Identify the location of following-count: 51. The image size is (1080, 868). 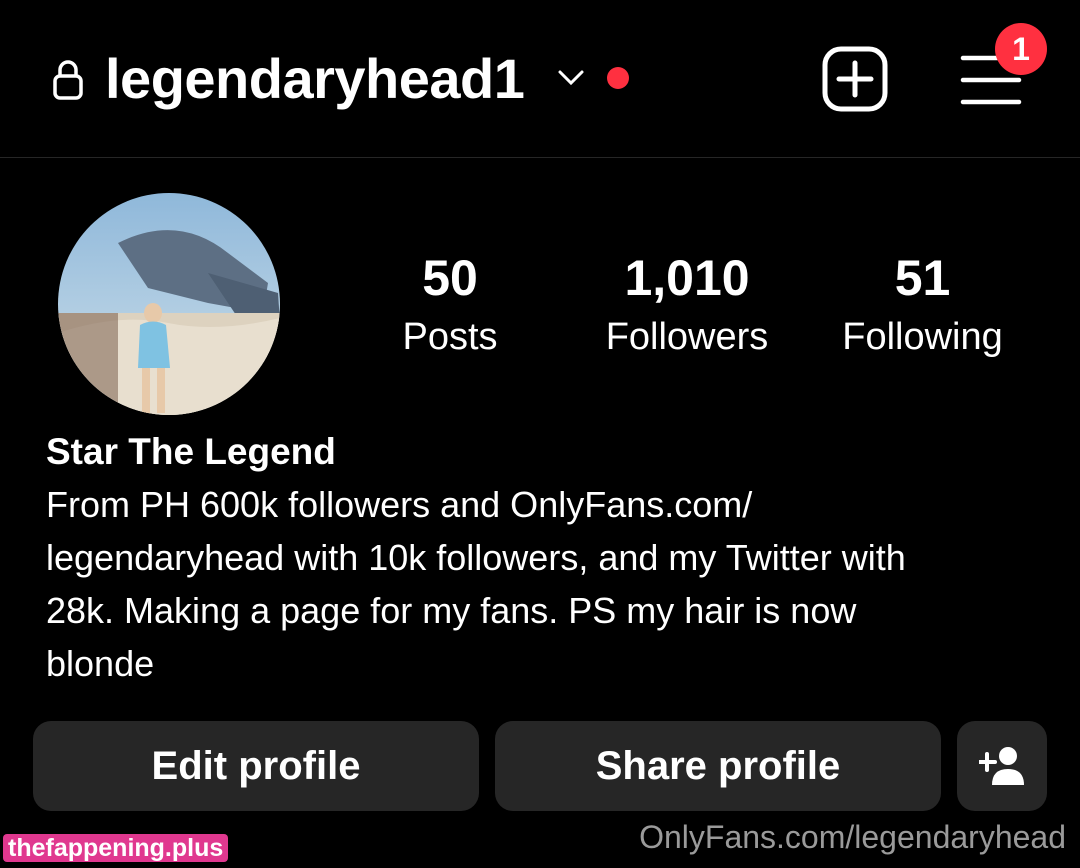
(922, 278).